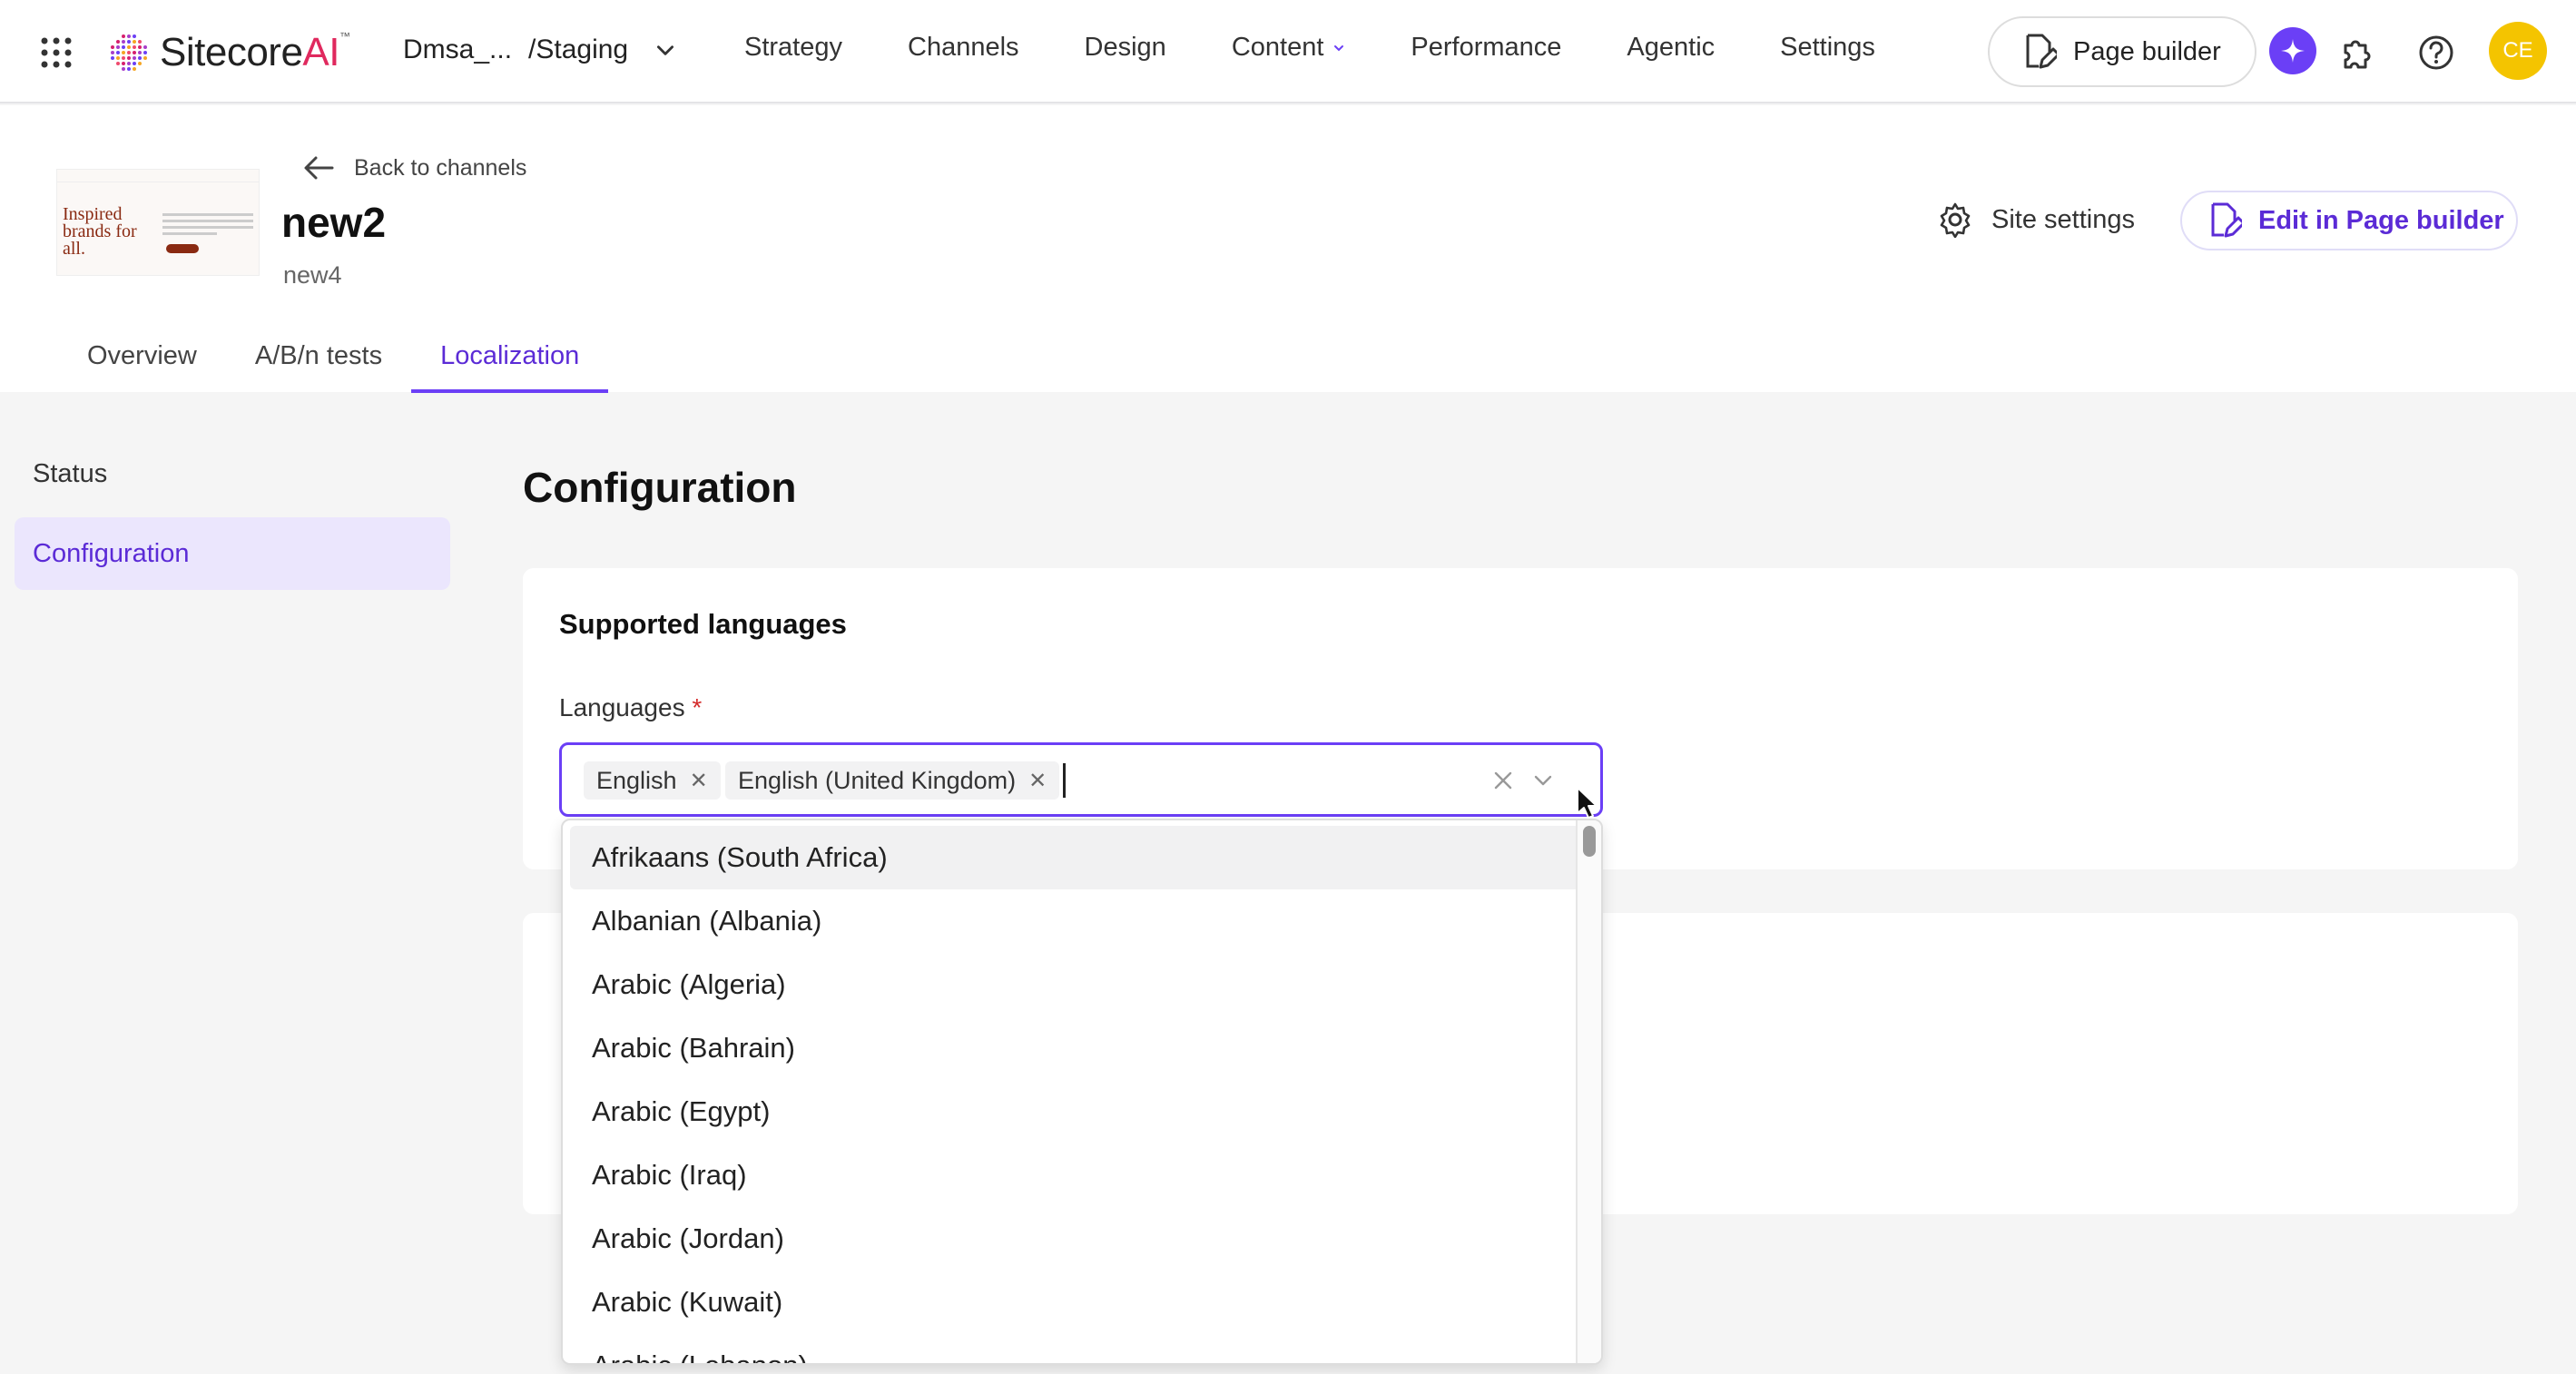  I want to click on page-builder-button: Page builder, so click(2122, 51).